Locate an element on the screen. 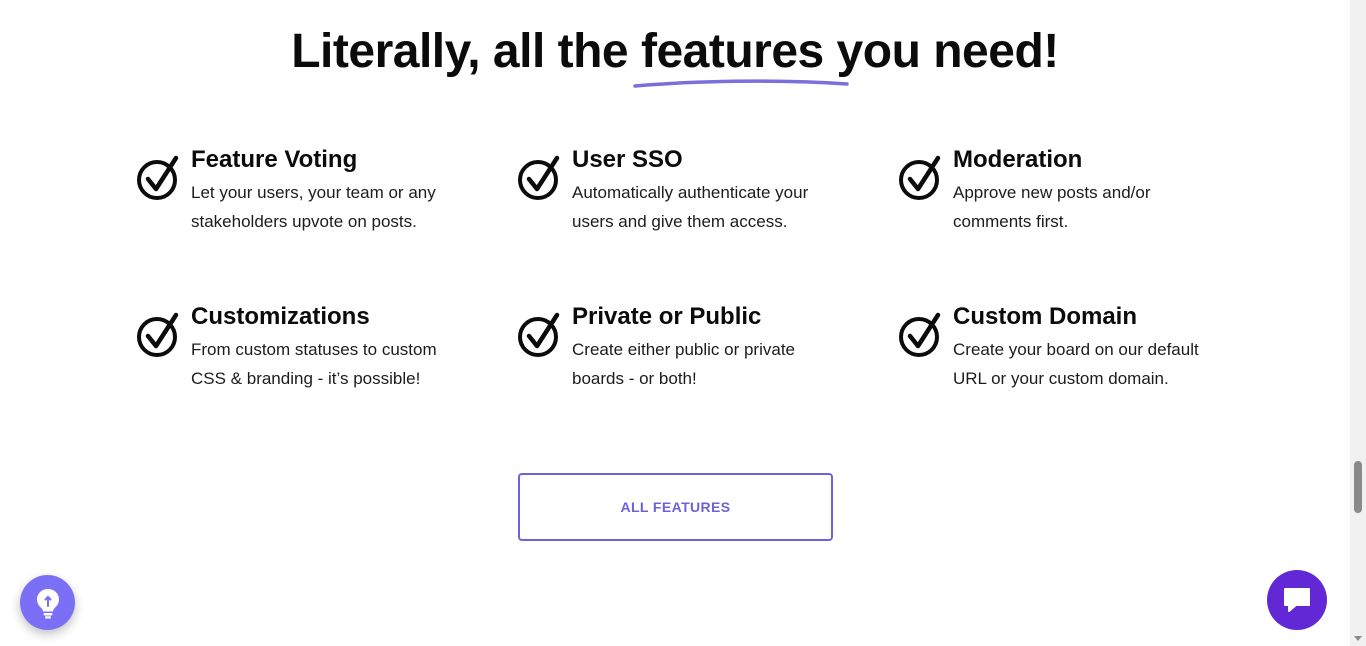  lightbulb-icon is located at coordinates (47, 603).